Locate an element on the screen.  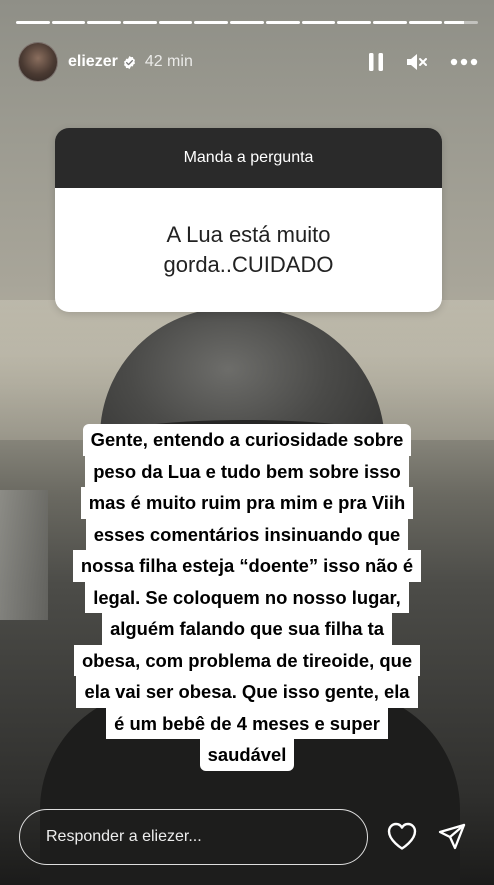
heart-icon is located at coordinates (402, 836).